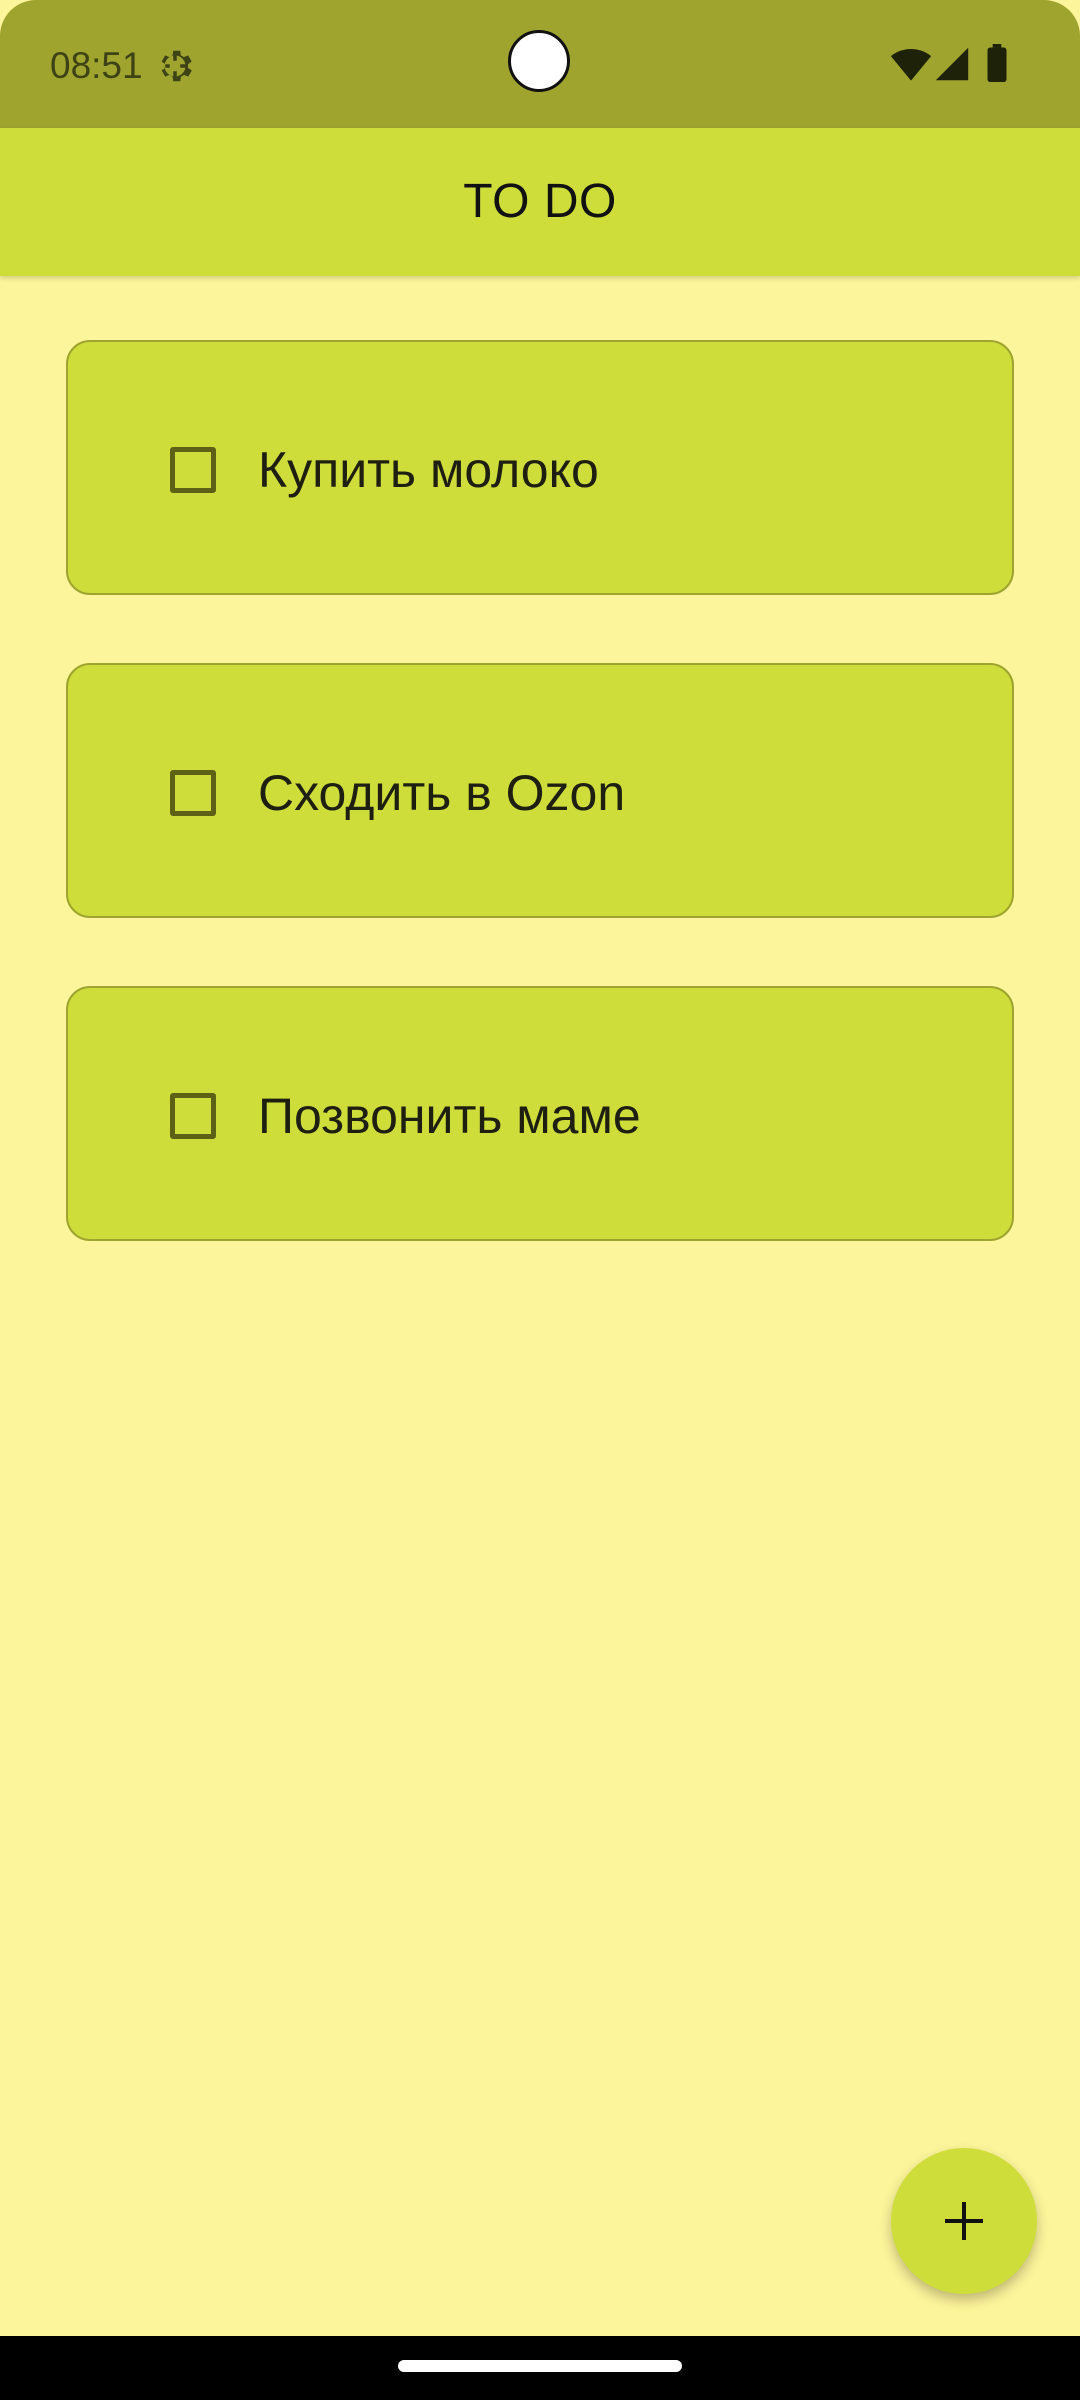  I want to click on navigation-bar, so click(540, 2368).